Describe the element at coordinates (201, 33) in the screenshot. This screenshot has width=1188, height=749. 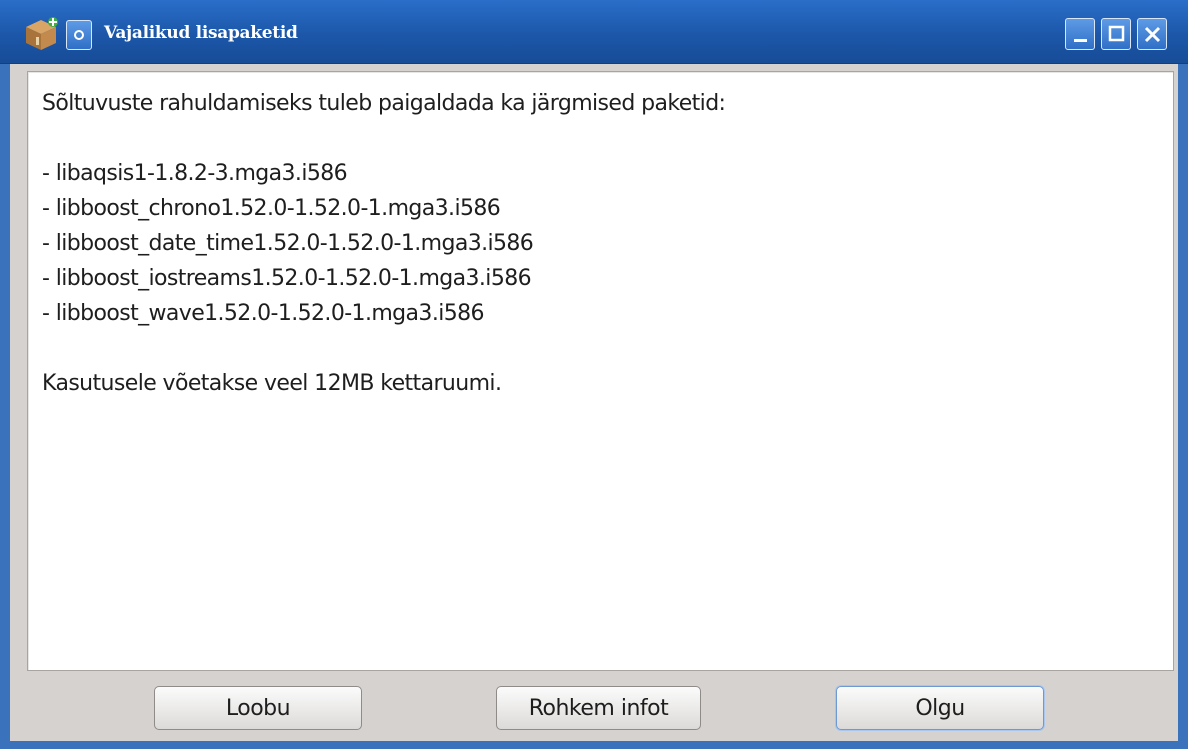
I see `window-title: Vajalikud lisapaketid` at that location.